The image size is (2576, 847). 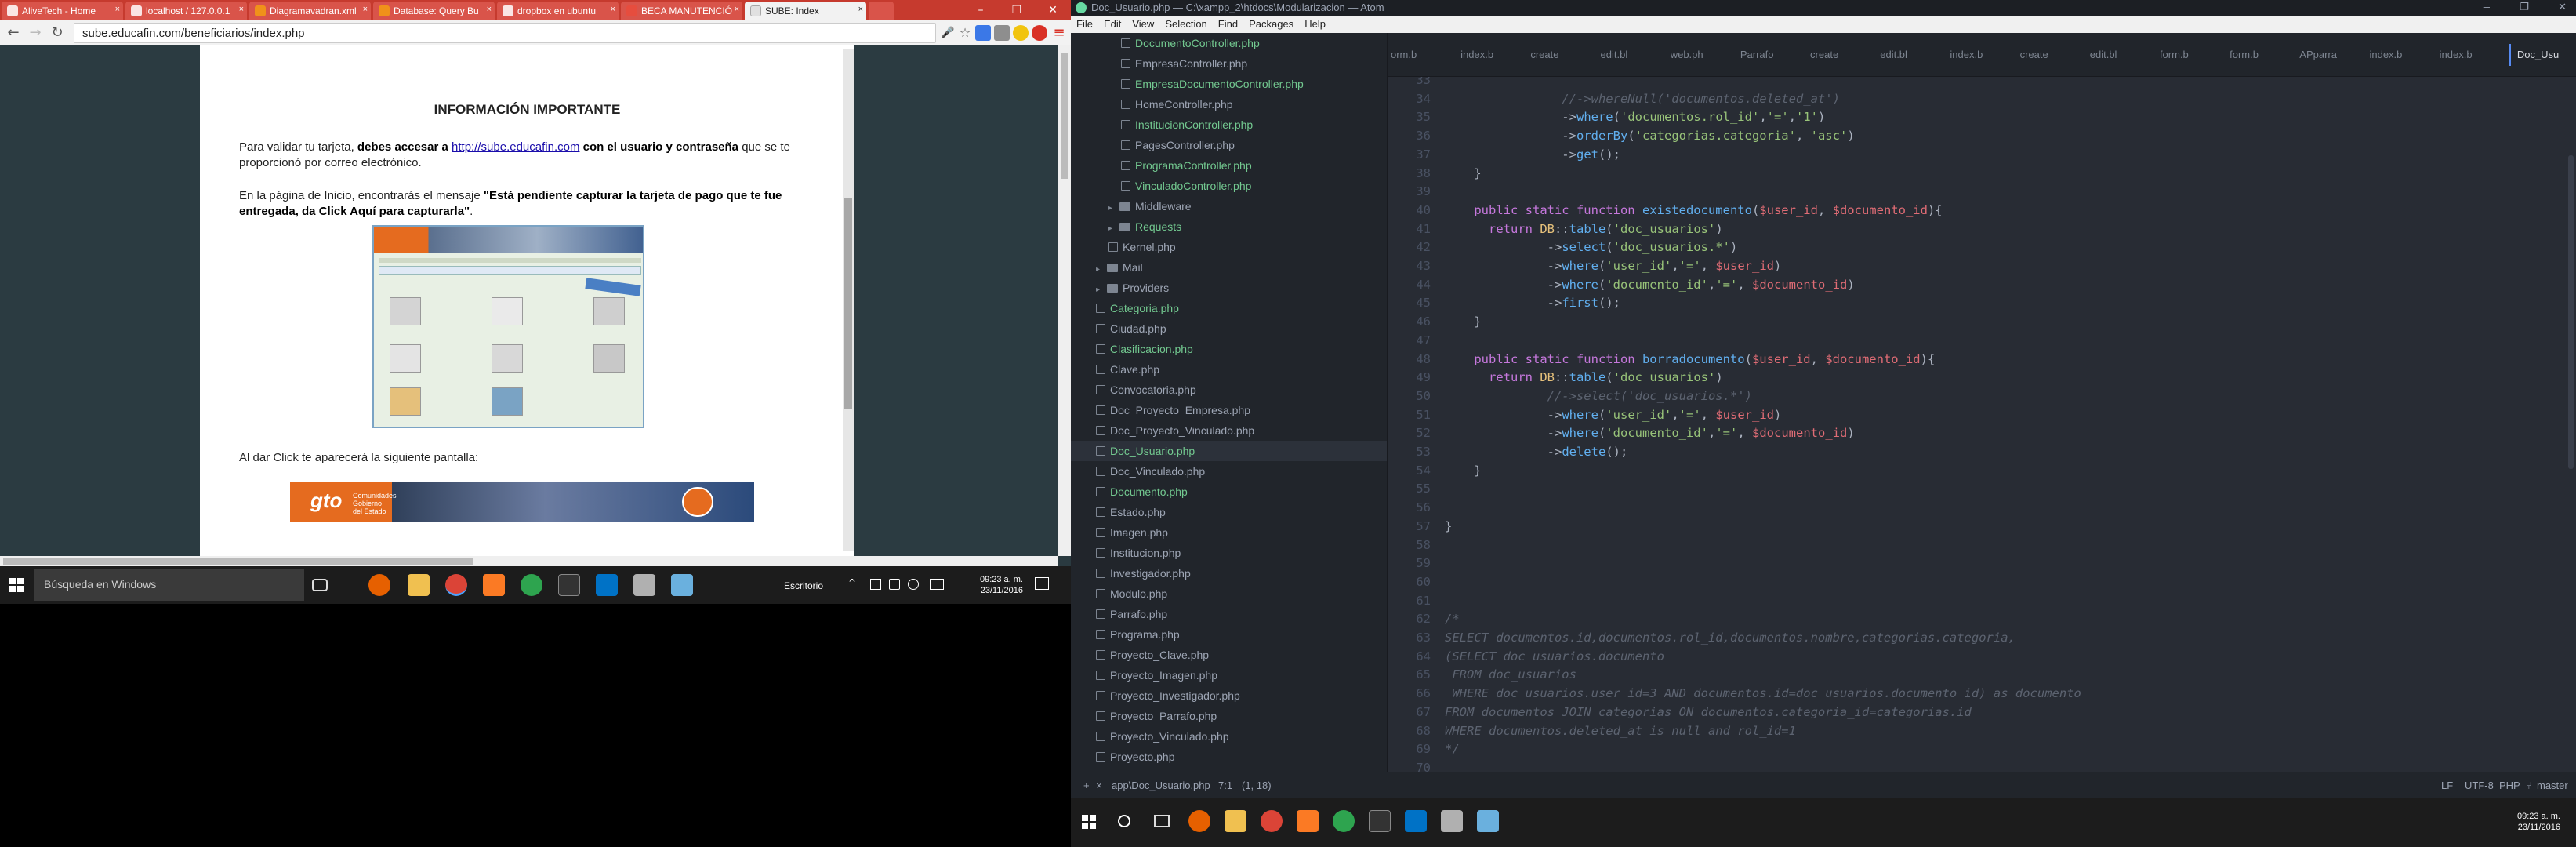 What do you see at coordinates (682, 11) in the screenshot?
I see `browser-tab: BECA MANUTENCIÓ ×` at bounding box center [682, 11].